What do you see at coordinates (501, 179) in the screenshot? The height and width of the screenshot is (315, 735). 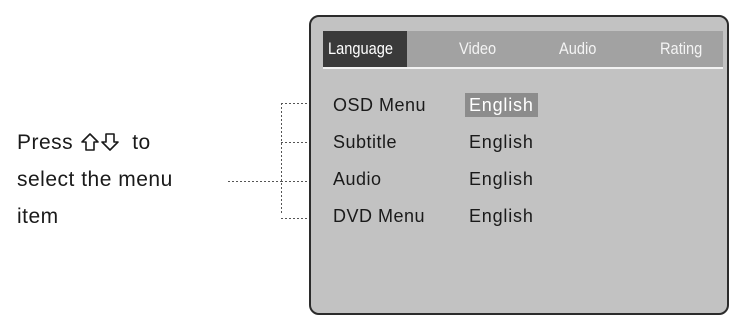 I see `menu-value-audio: English` at bounding box center [501, 179].